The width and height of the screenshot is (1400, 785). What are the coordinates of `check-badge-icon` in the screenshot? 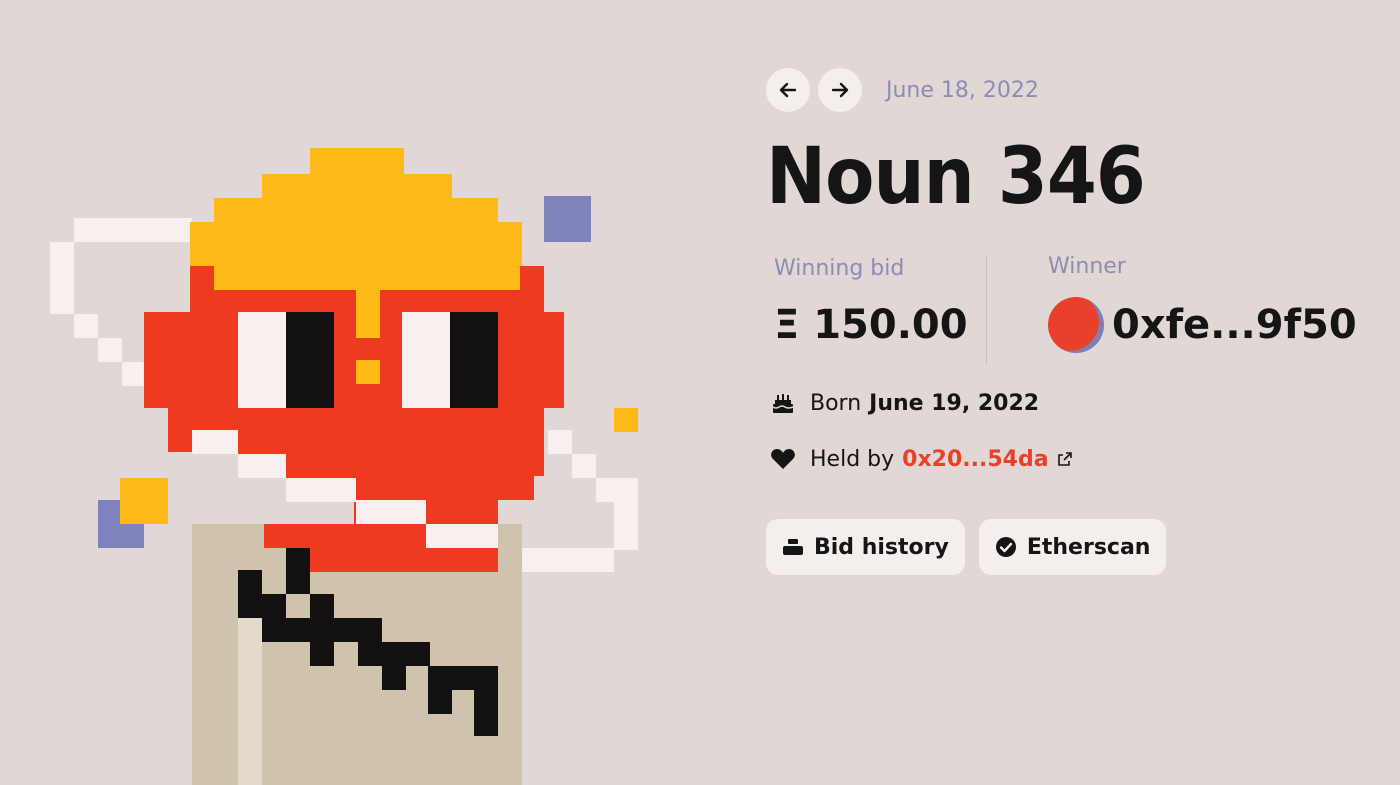 It's located at (1006, 547).